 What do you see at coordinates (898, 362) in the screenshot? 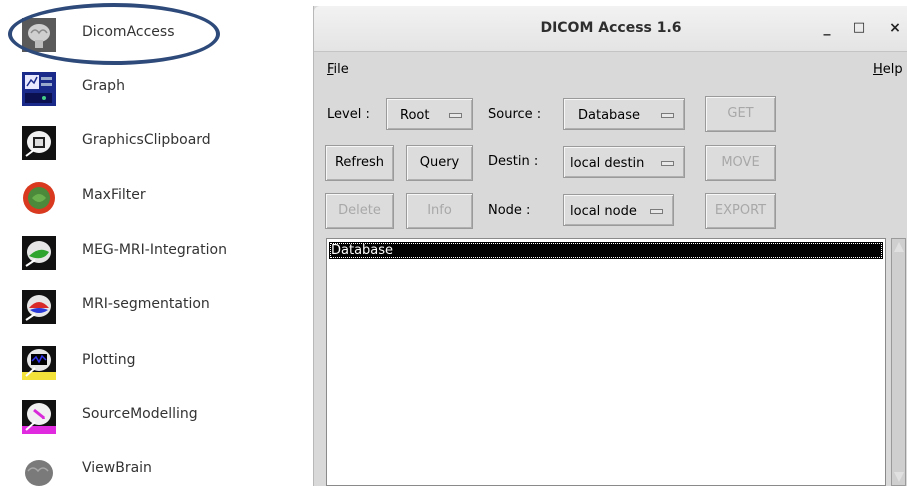
I see `vertical-scrollbar` at bounding box center [898, 362].